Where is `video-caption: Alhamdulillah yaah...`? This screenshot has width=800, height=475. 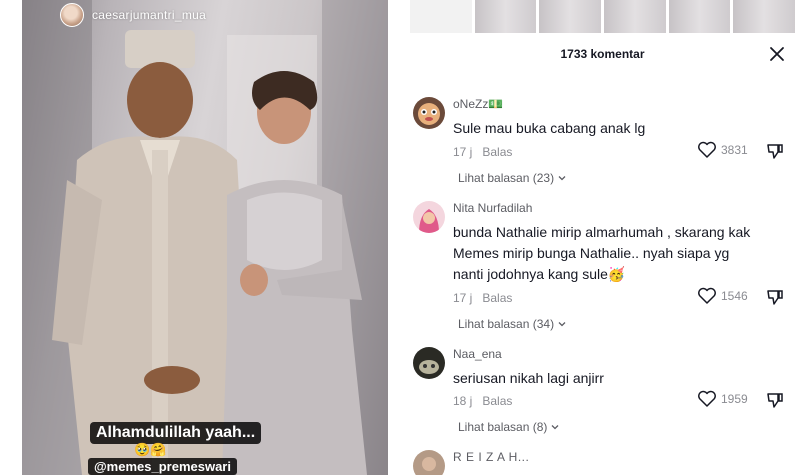
video-caption: Alhamdulillah yaah... is located at coordinates (176, 433).